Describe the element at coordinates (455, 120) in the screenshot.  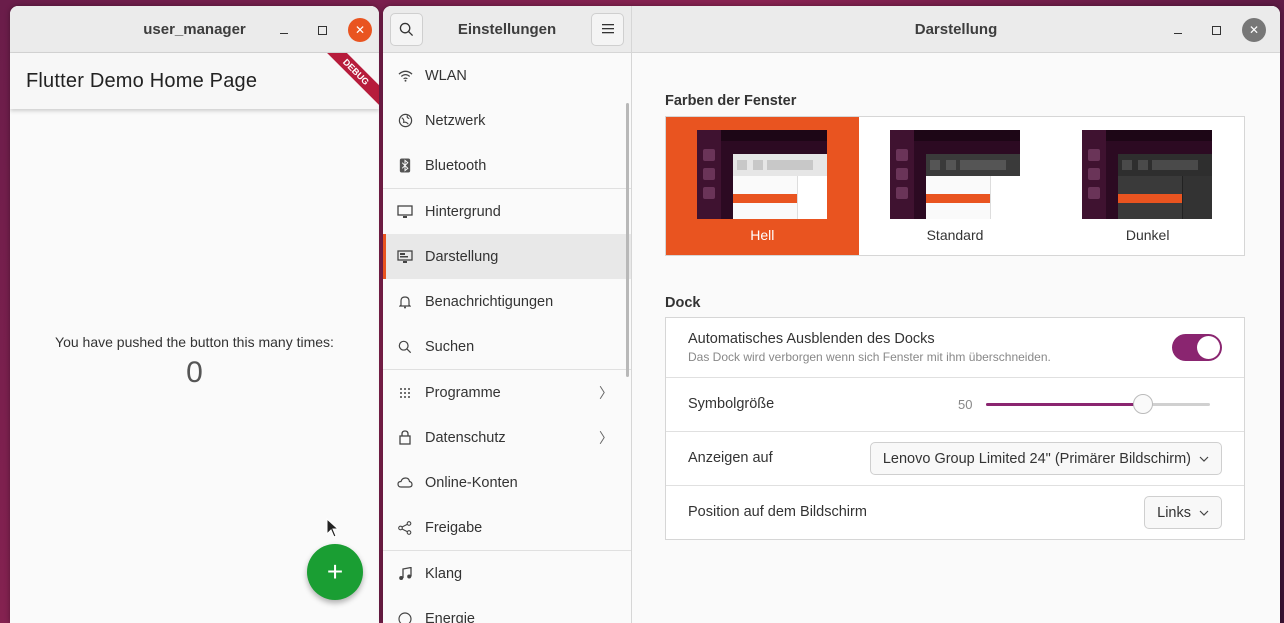
I see `sidebar-item-label: Netzwerk` at that location.